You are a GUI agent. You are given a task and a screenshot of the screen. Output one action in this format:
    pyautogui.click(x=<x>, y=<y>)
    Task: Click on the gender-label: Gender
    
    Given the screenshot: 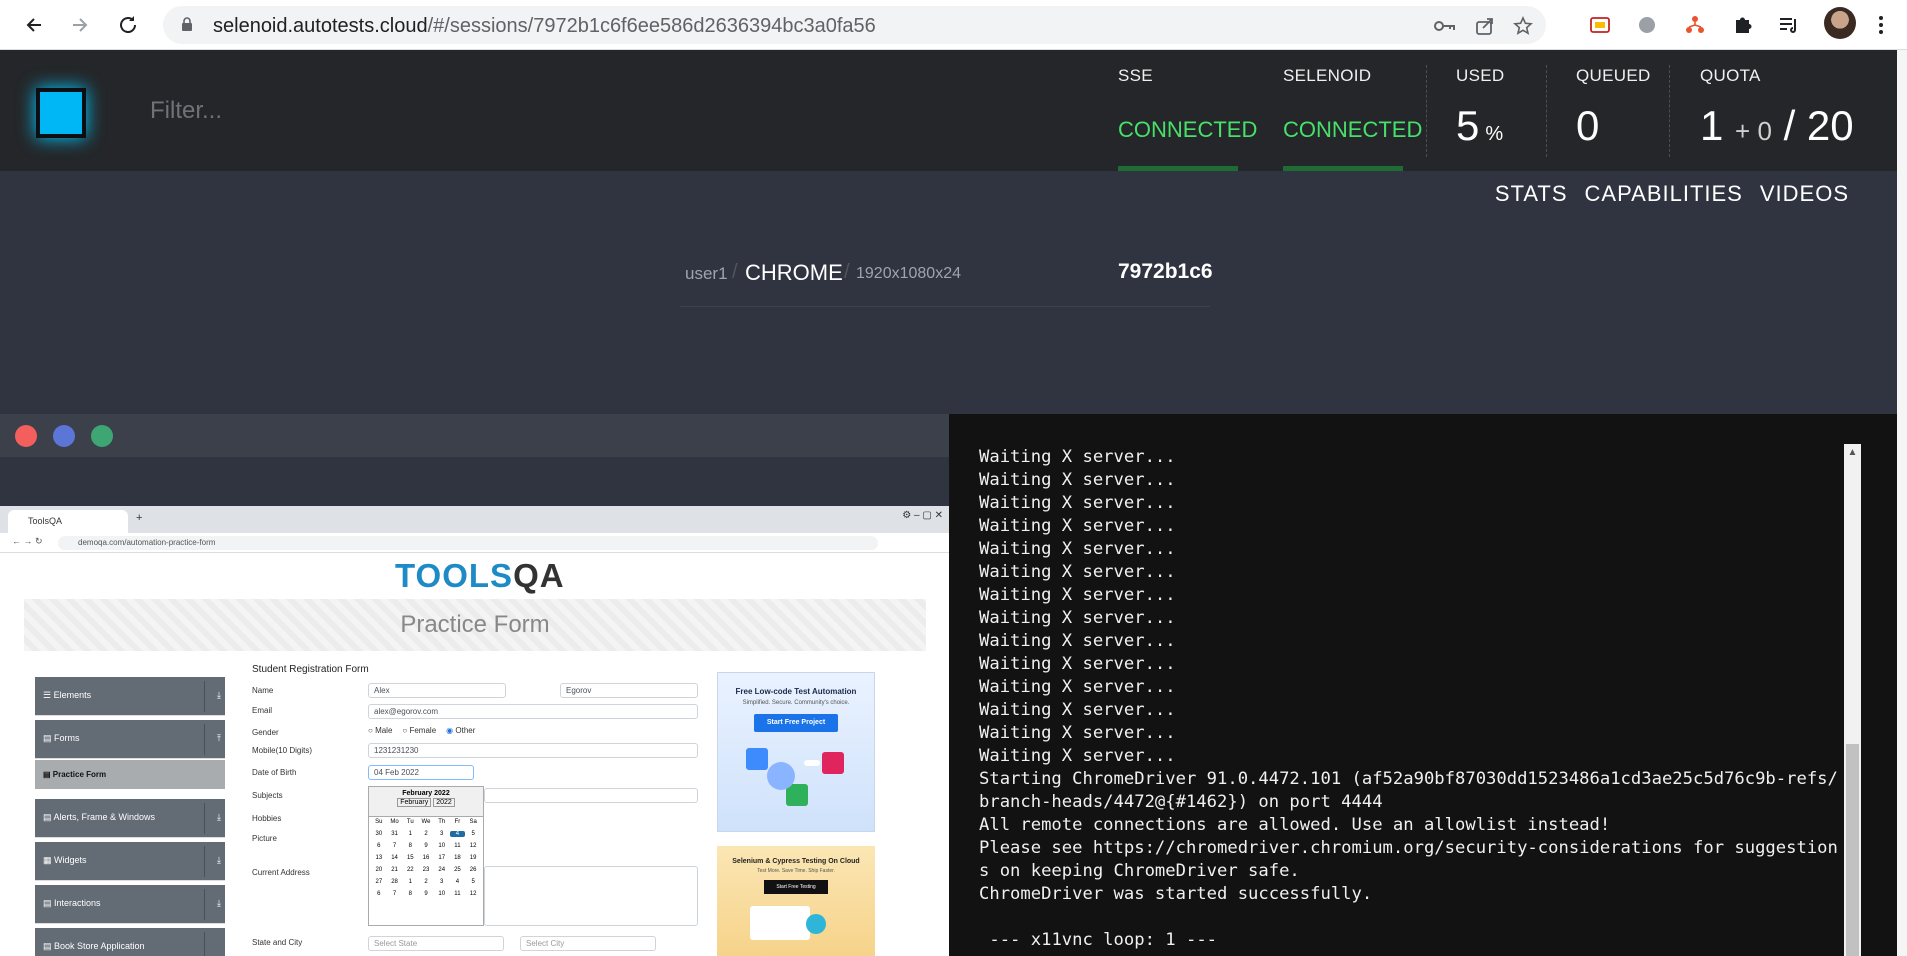 What is the action you would take?
    pyautogui.click(x=265, y=732)
    